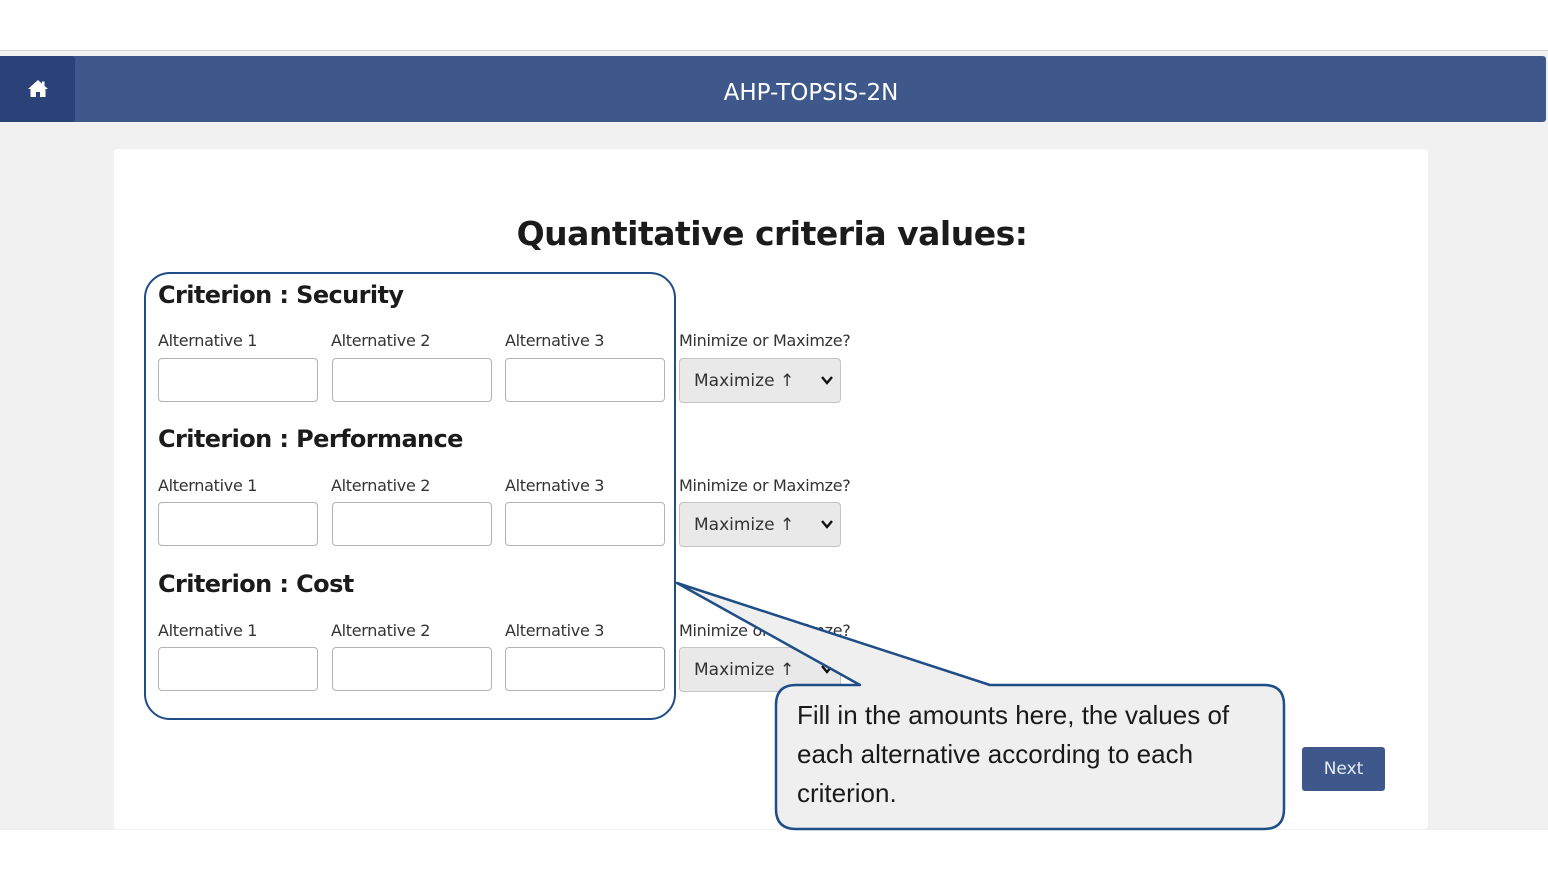 The height and width of the screenshot is (869, 1548). Describe the element at coordinates (412, 669) in the screenshot. I see `cost-alt2-input` at that location.